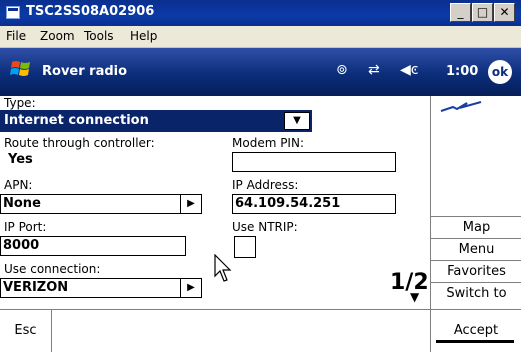  I want to click on use-connection-label: Use connection:, so click(52, 269).